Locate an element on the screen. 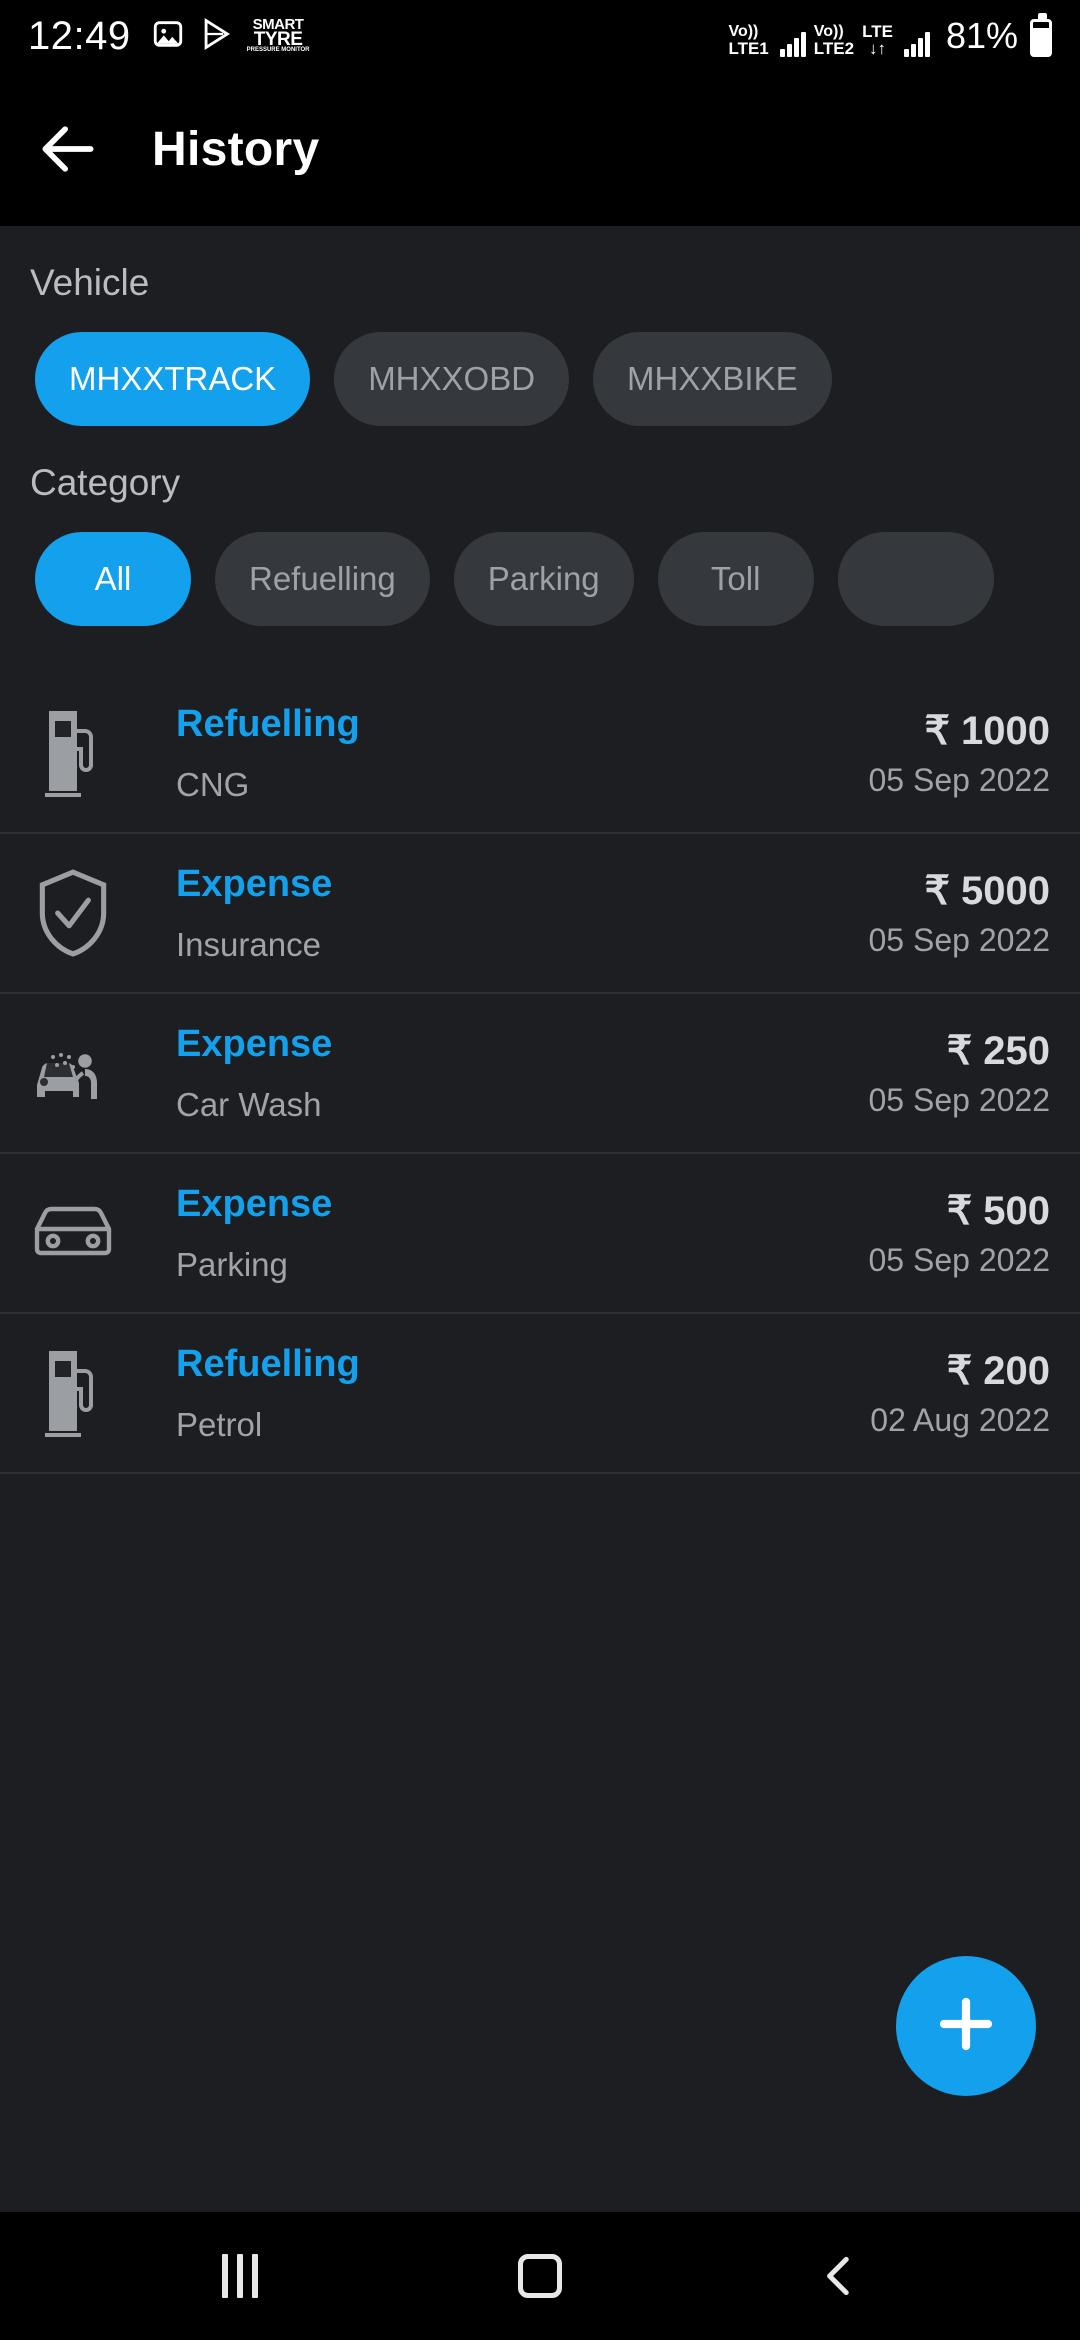 This screenshot has width=1080, height=2340. add-entry-fab is located at coordinates (966, 2026).